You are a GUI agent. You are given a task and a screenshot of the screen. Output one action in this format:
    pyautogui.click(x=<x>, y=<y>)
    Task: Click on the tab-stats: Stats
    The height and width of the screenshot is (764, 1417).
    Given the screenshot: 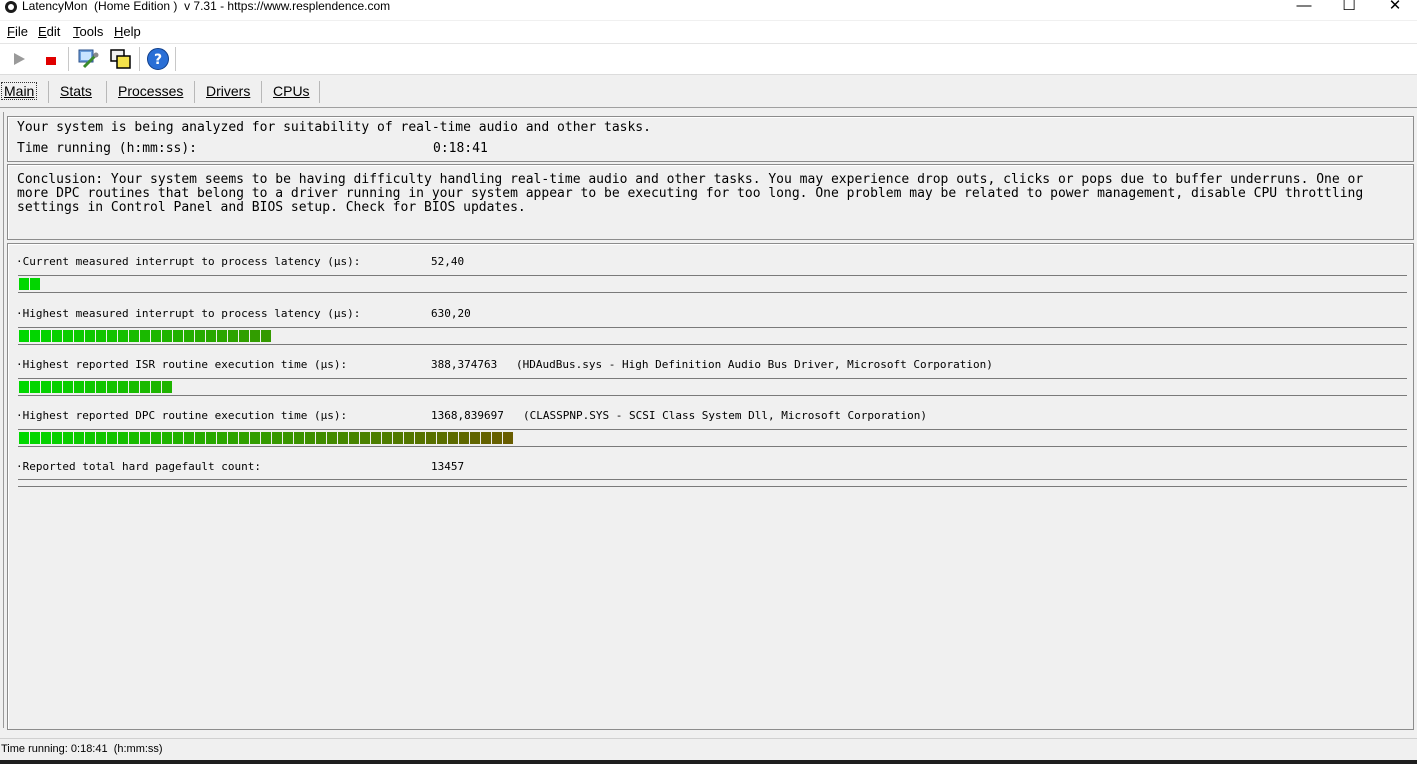 What is the action you would take?
    pyautogui.click(x=76, y=91)
    